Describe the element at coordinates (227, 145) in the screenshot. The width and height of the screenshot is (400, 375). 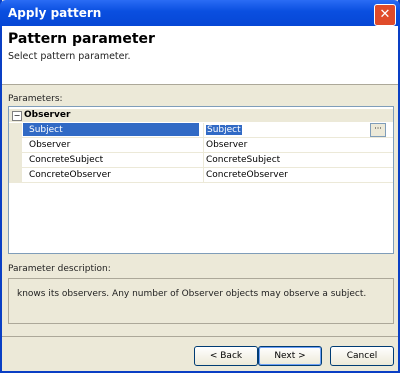
I see `property-value-text: Observer` at that location.